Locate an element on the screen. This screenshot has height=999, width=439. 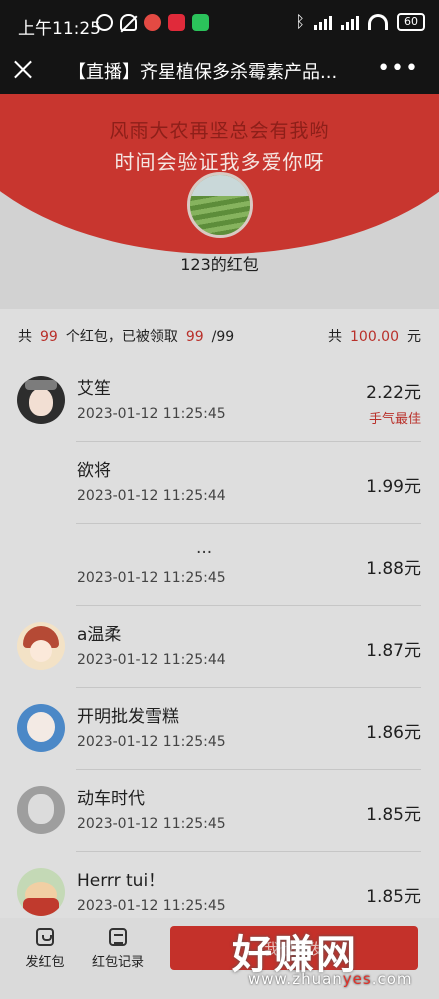
send-red-packet-label: 发红包 is located at coordinates (45, 962).